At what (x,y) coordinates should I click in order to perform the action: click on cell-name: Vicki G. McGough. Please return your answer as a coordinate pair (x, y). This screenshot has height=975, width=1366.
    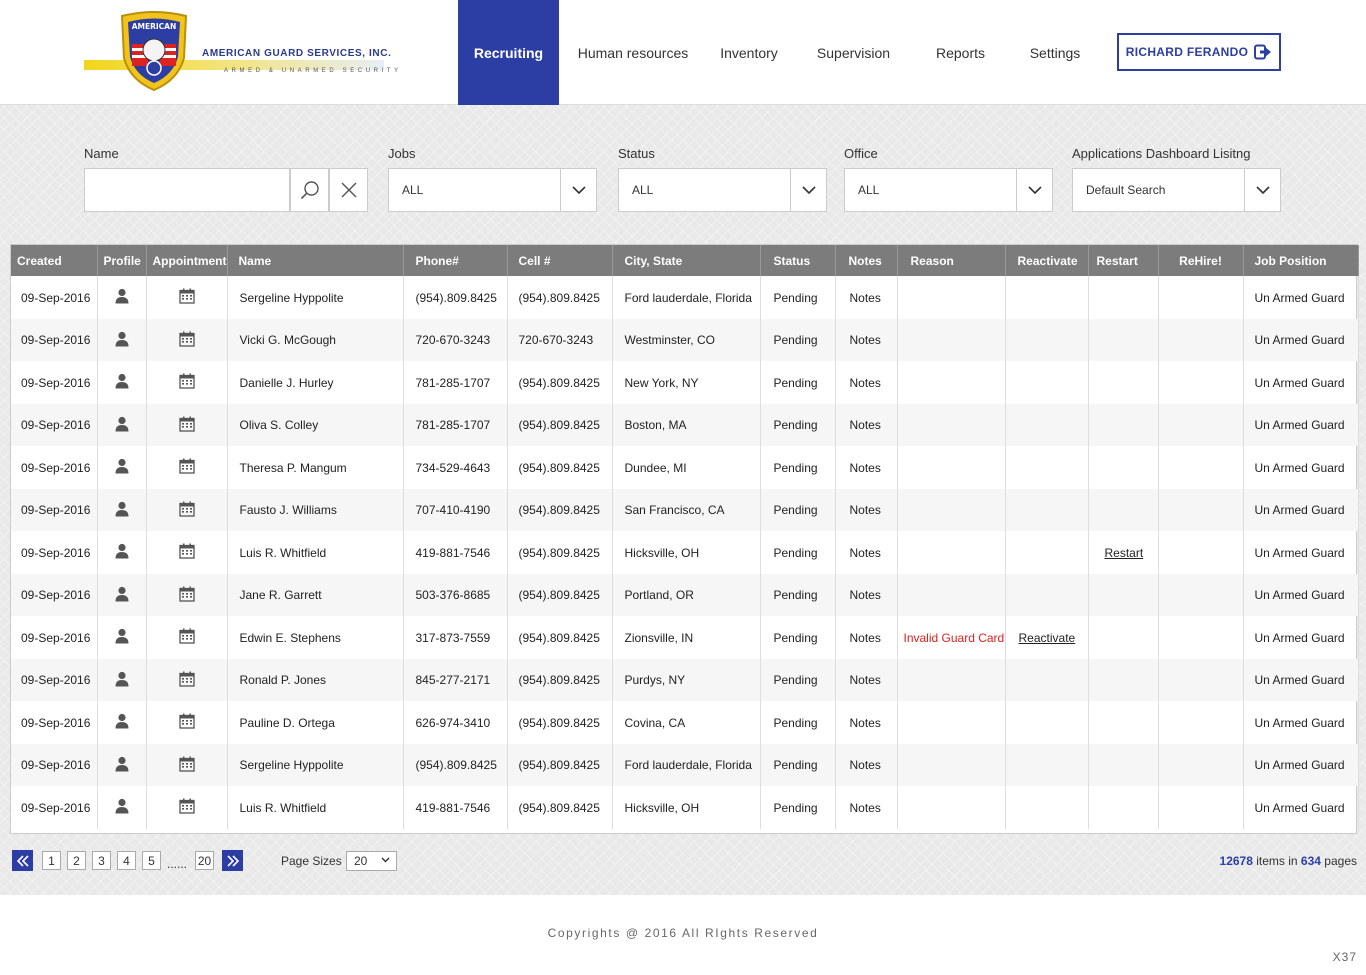
    Looking at the image, I should click on (315, 340).